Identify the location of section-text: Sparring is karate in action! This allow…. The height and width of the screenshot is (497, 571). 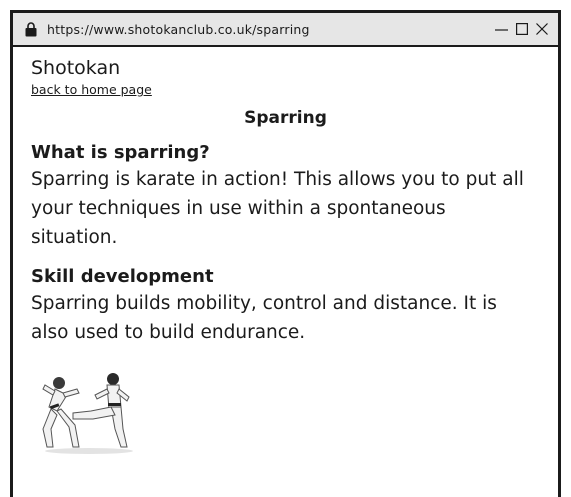
(277, 208).